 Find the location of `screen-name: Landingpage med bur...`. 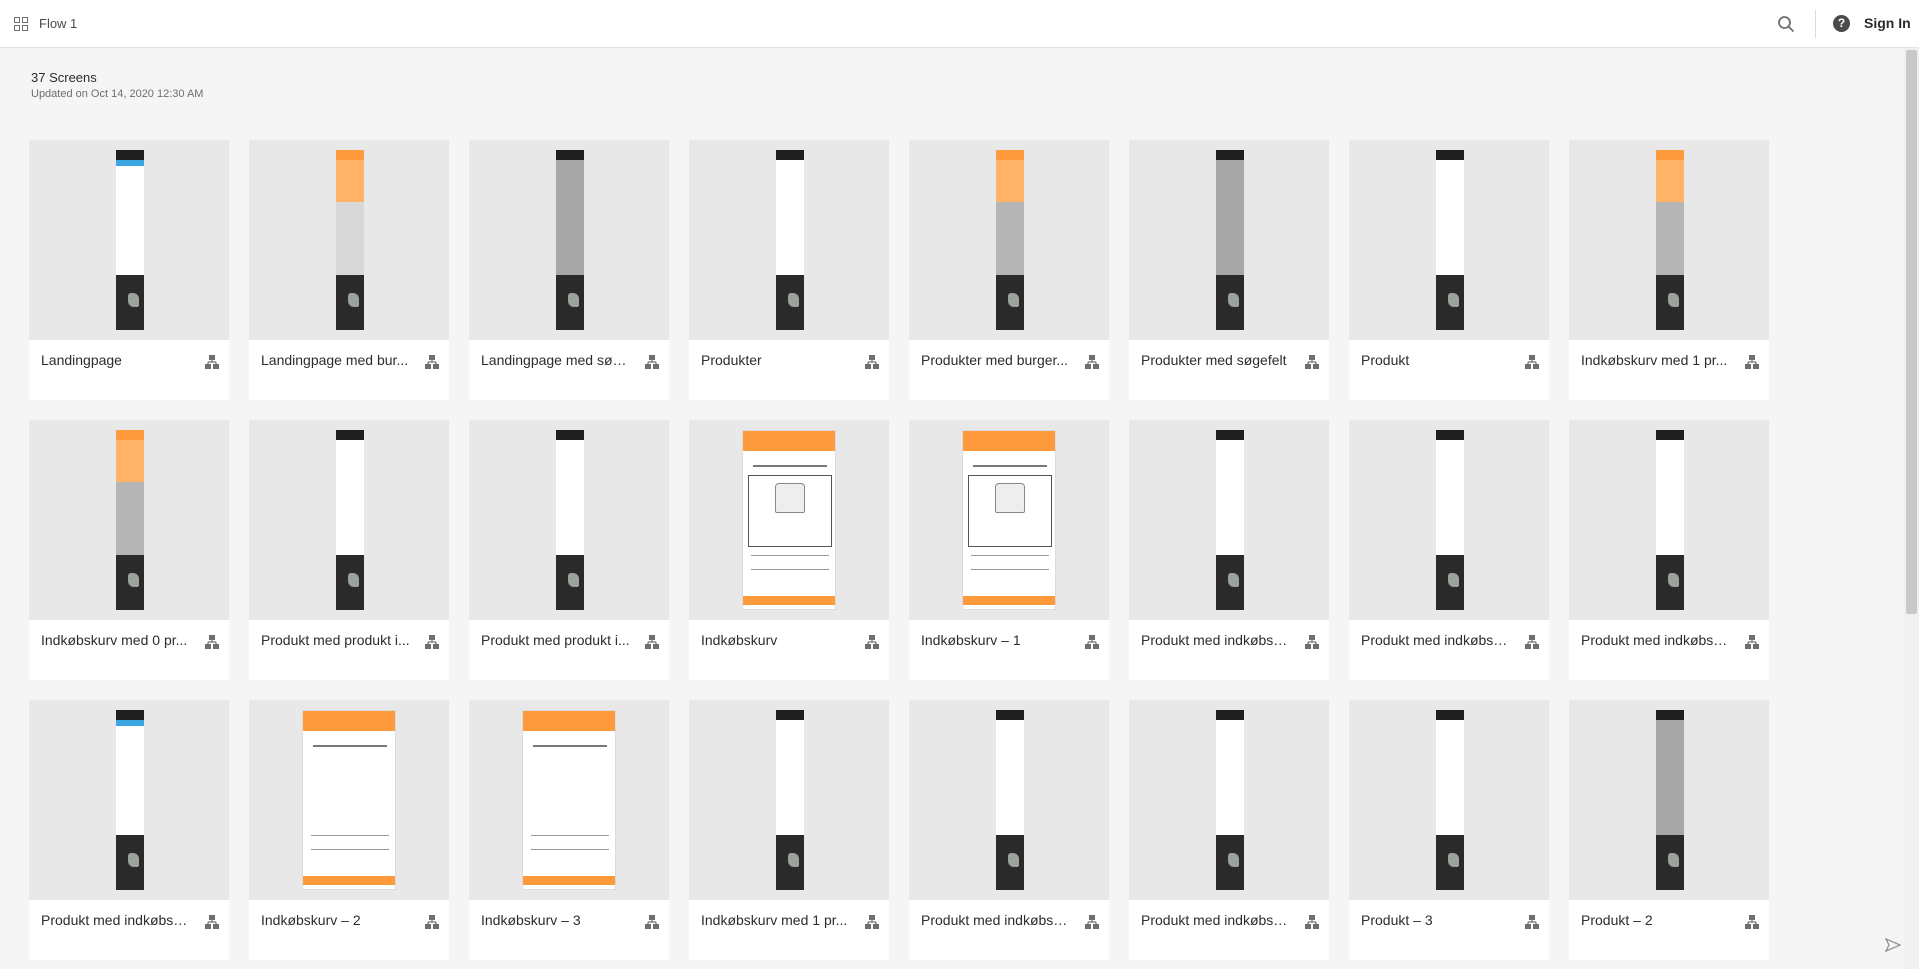

screen-name: Landingpage med bur... is located at coordinates (336, 360).